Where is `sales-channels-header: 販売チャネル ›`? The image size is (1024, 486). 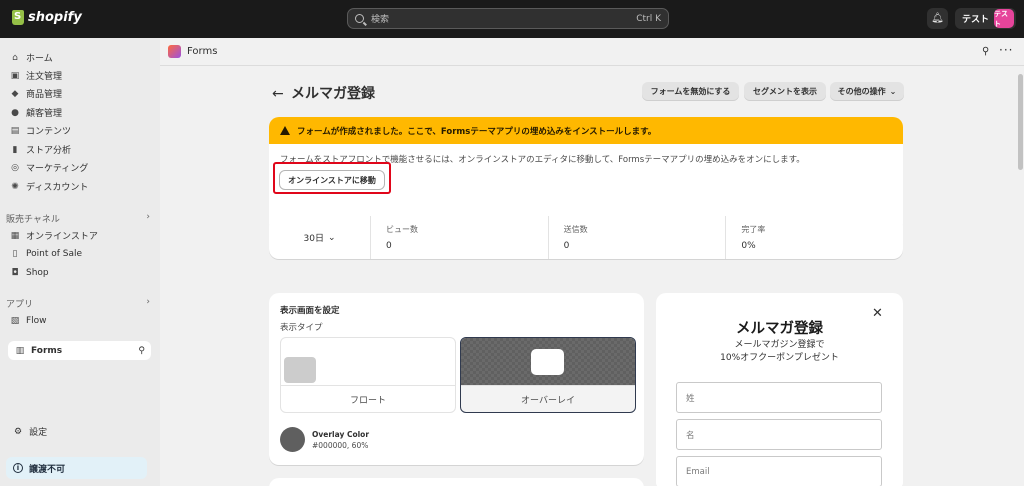 sales-channels-header: 販売チャネル › is located at coordinates (78, 218).